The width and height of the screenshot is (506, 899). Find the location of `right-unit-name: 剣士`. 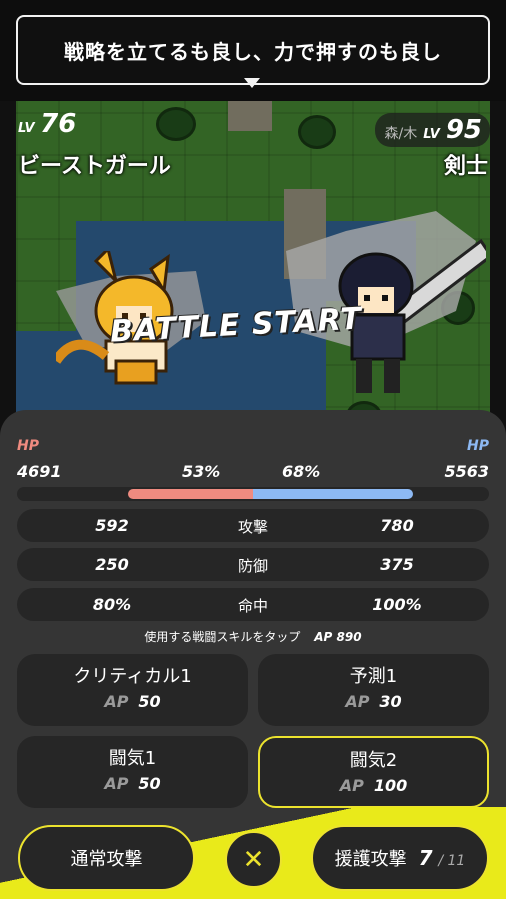

right-unit-name: 剣士 is located at coordinates (465, 166).